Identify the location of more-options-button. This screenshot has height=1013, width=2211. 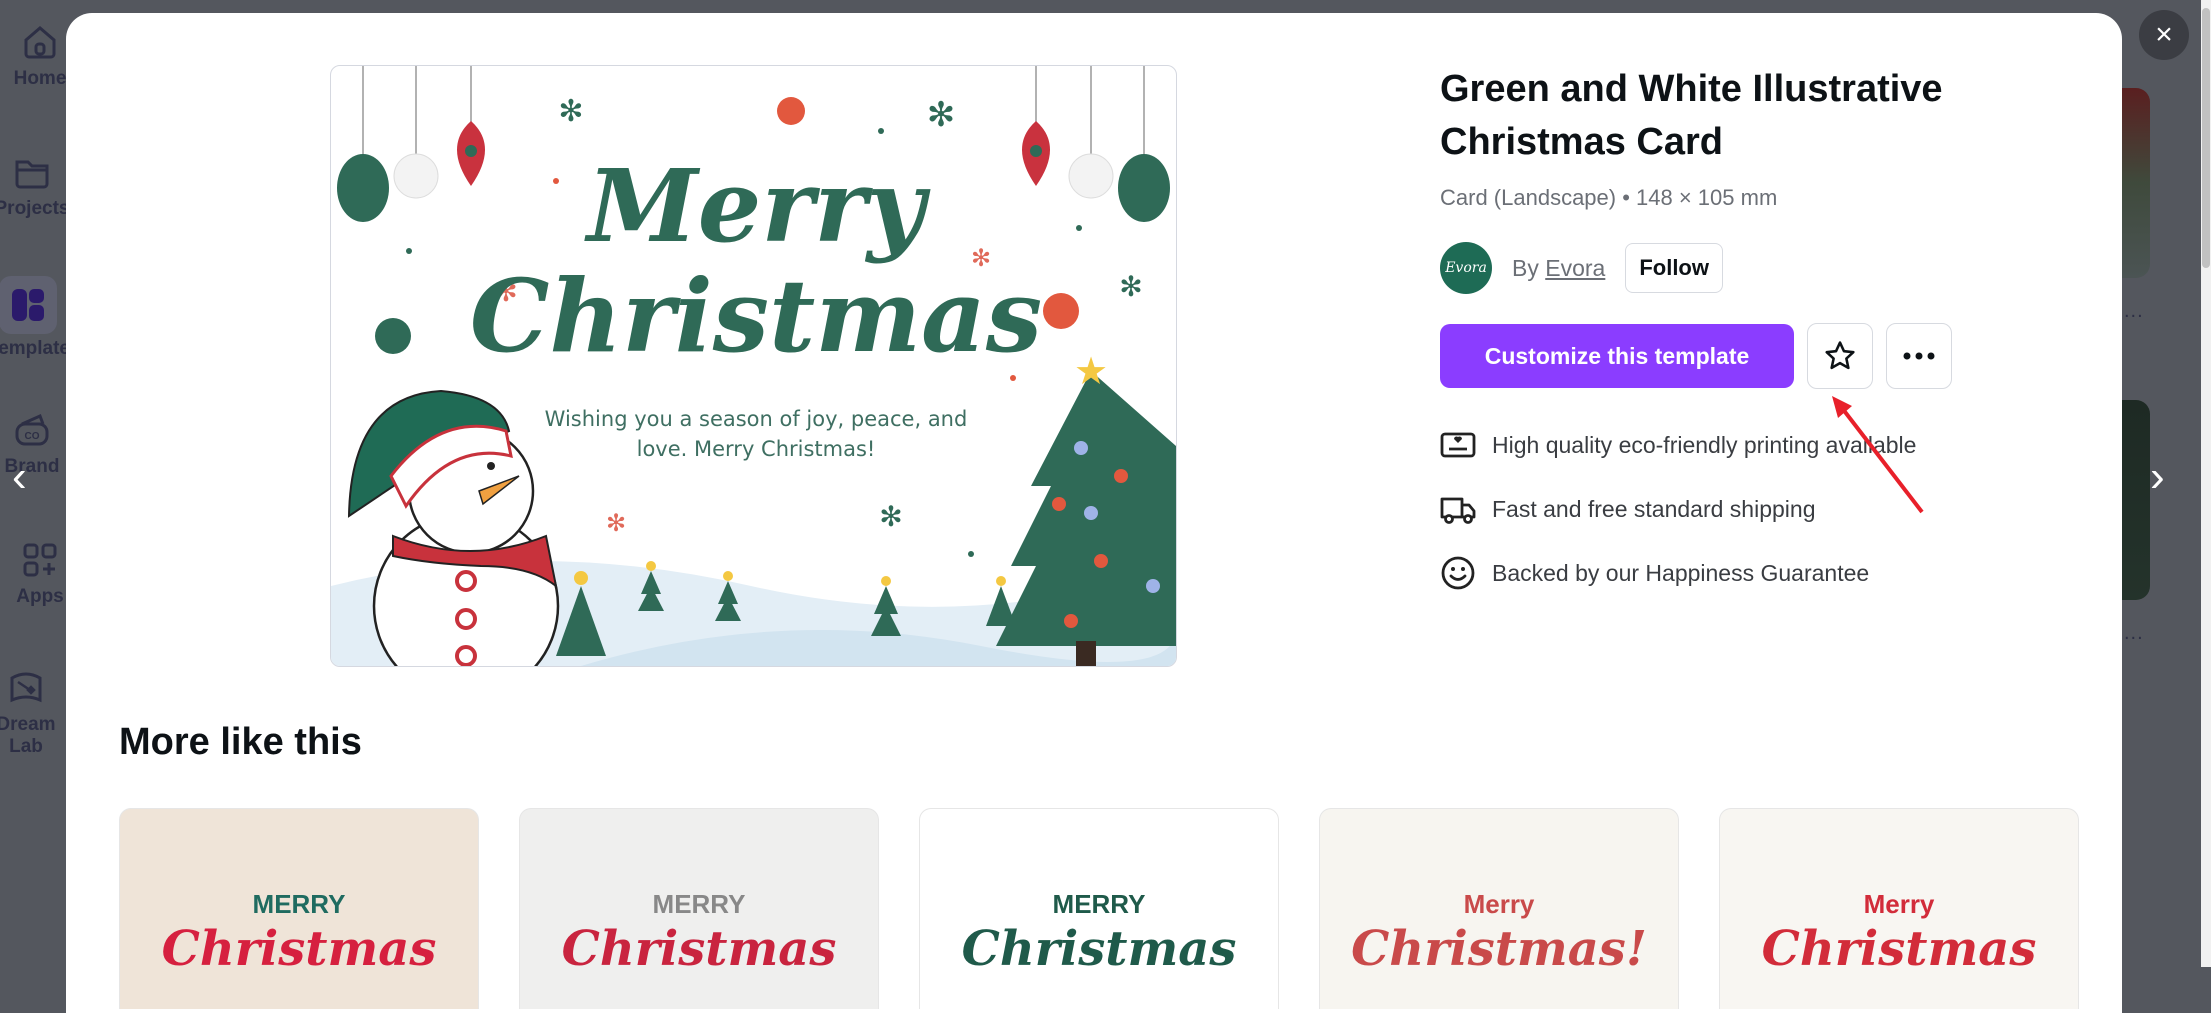
(1919, 356).